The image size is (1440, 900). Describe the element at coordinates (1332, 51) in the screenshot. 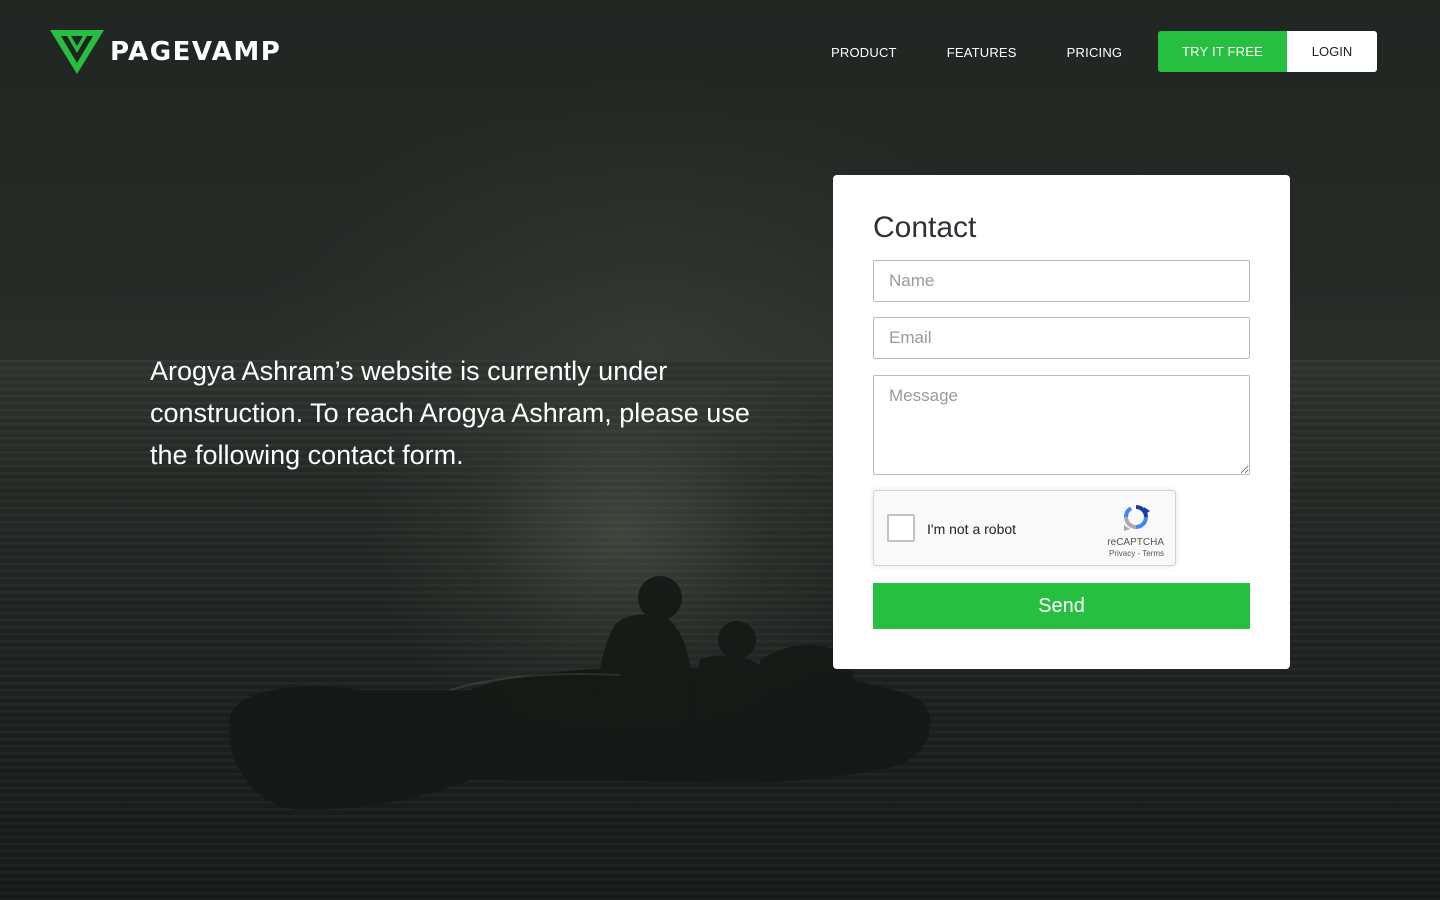

I see `login-button: LOGIN` at that location.